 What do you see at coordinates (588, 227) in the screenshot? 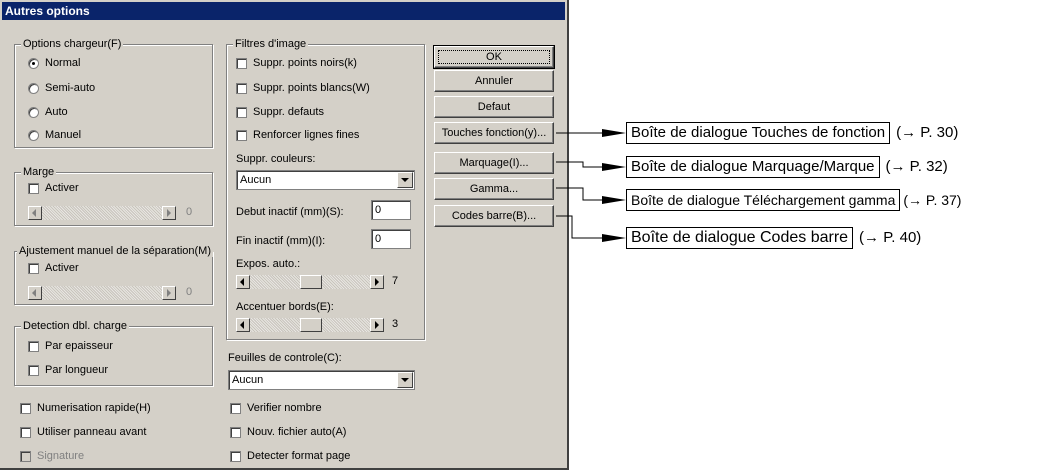
I see `callout-line-barcodes` at bounding box center [588, 227].